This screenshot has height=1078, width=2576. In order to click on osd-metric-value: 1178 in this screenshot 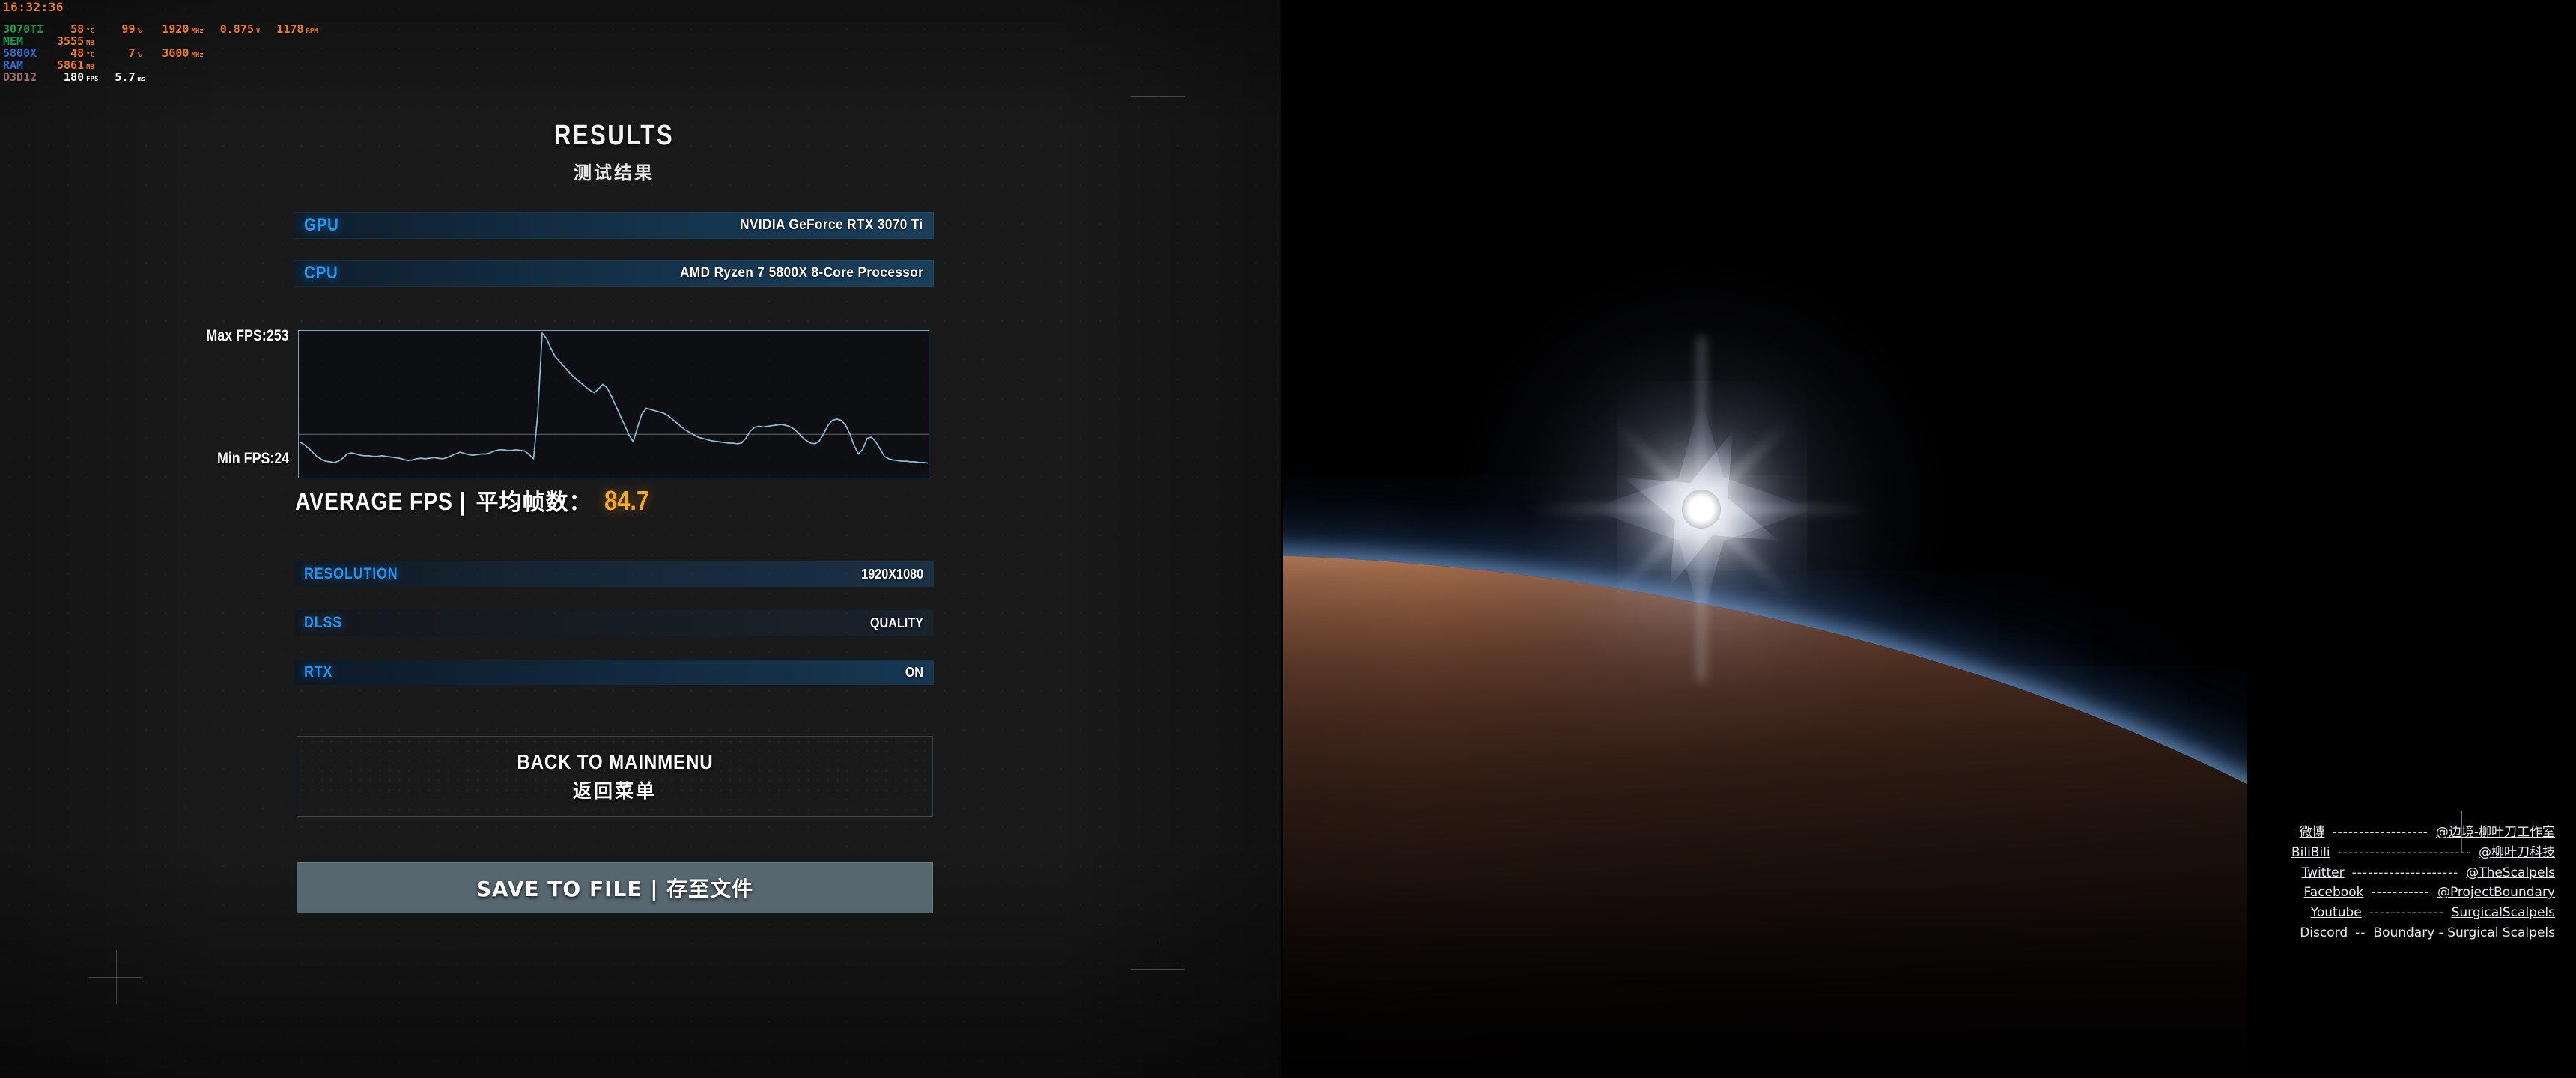, I will do `click(290, 29)`.